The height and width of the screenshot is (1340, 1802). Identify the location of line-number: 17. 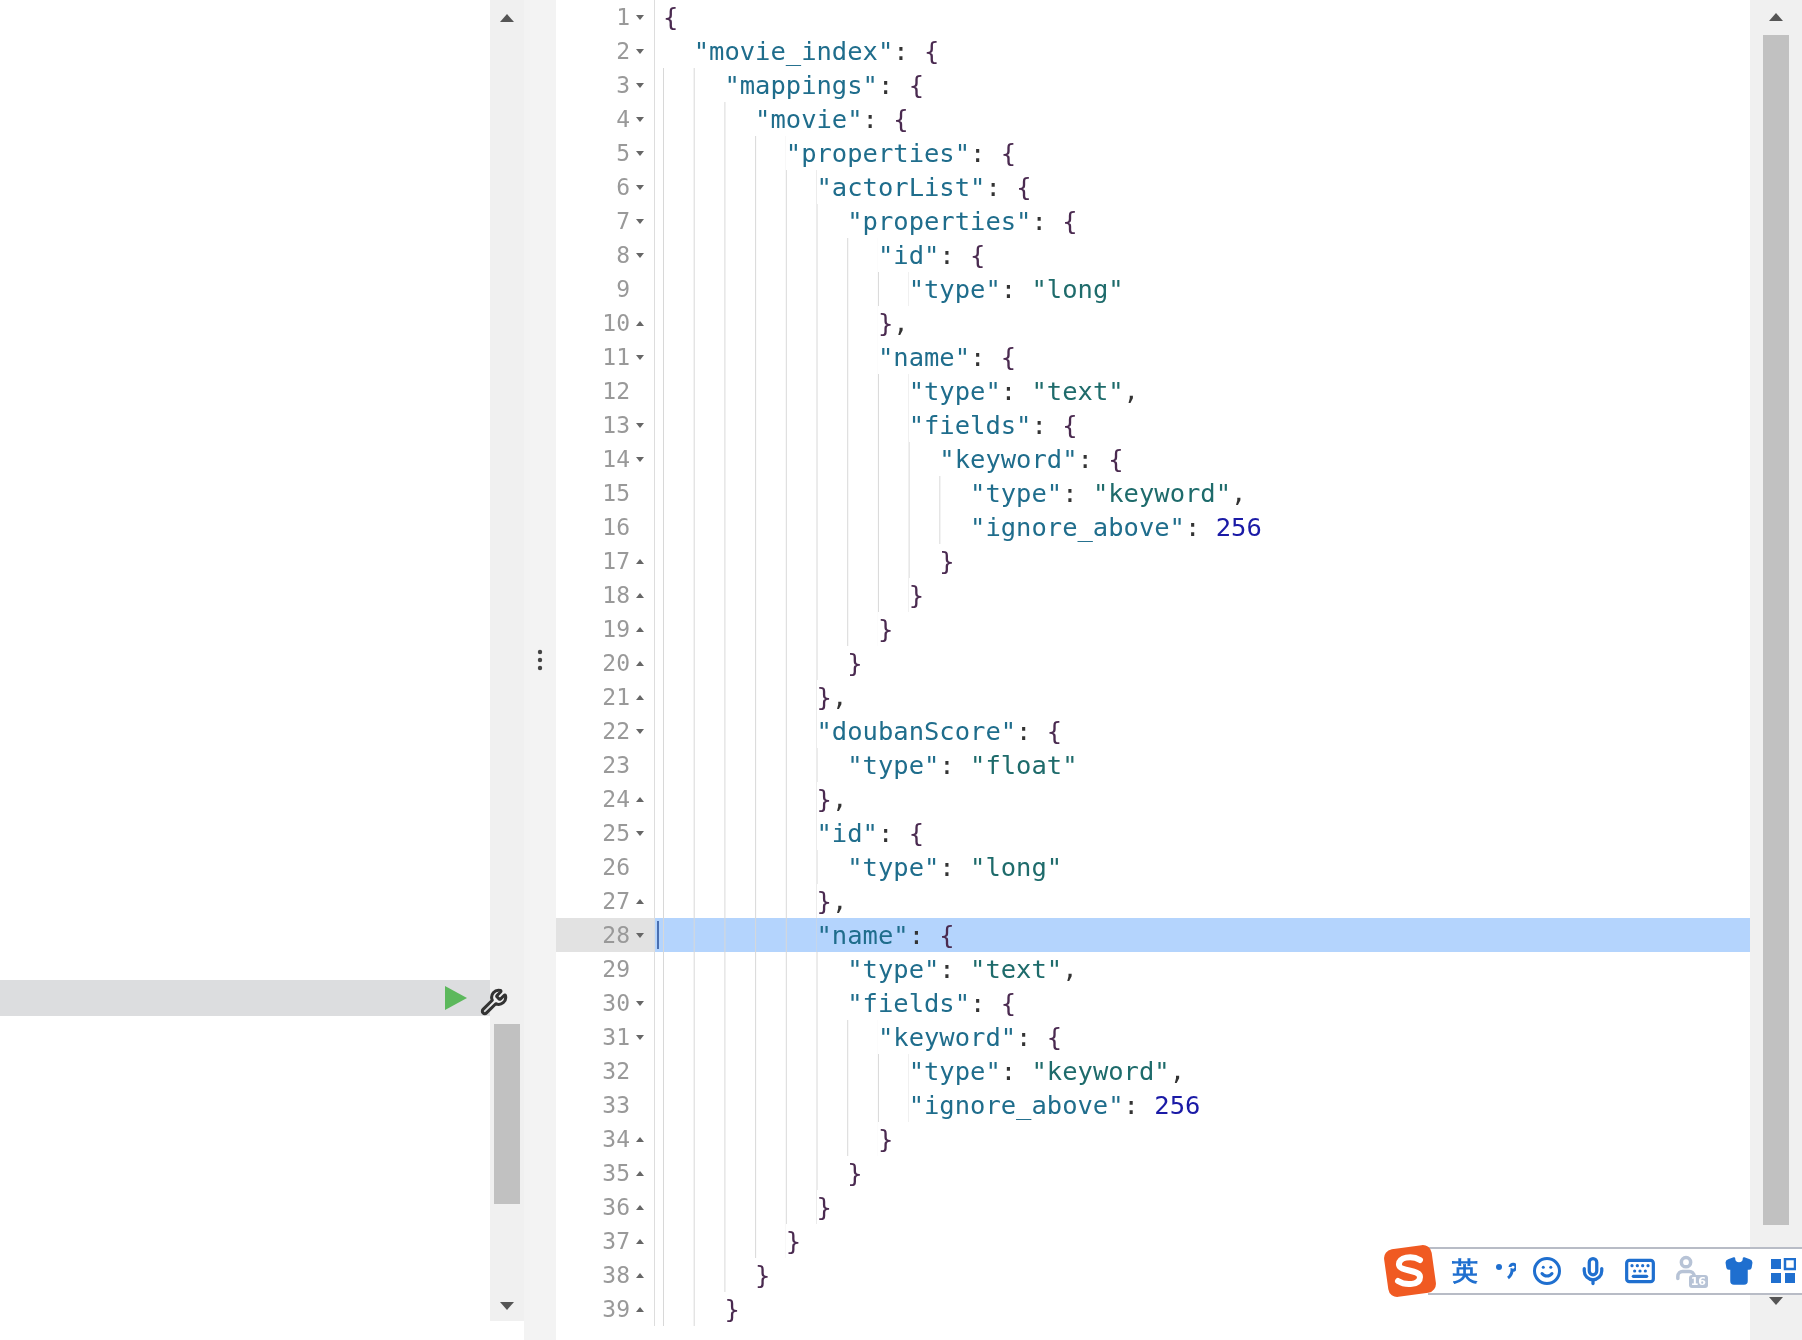
(616, 561).